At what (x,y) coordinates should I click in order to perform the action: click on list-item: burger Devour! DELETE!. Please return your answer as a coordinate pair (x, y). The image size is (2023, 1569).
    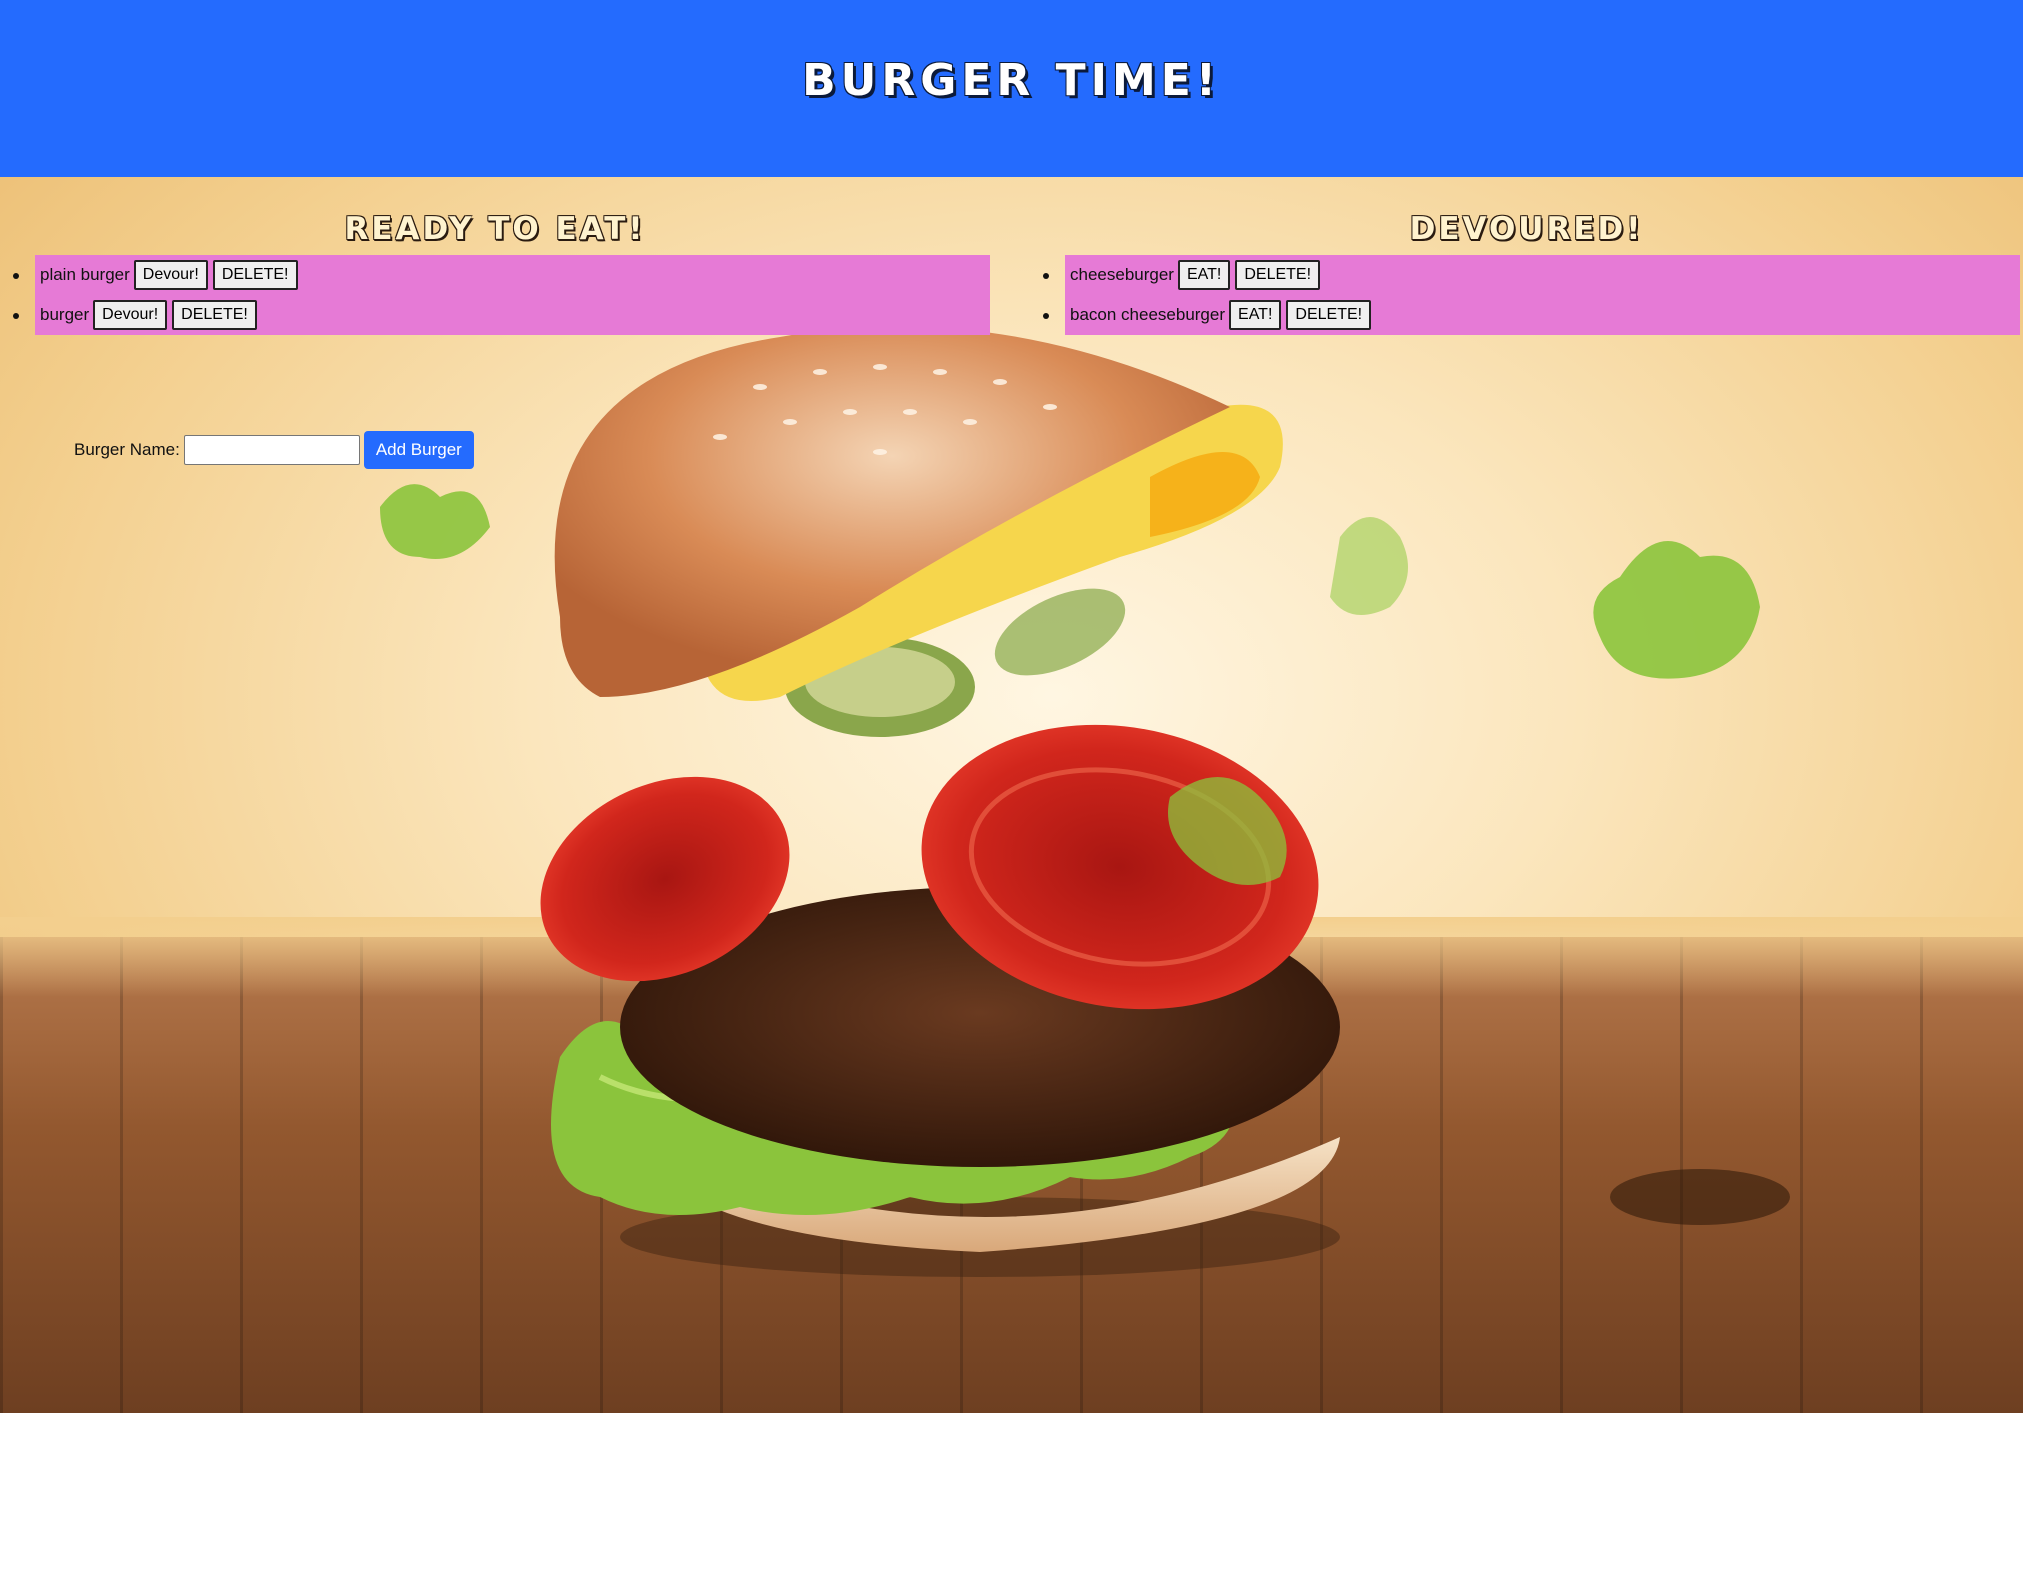
    Looking at the image, I should click on (501, 315).